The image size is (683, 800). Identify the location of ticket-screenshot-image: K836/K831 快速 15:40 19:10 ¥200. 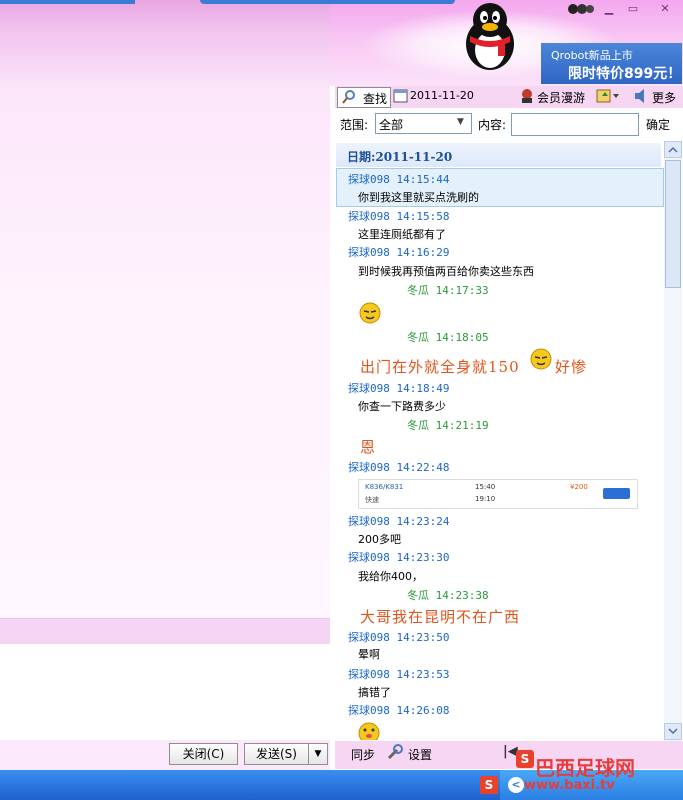
(498, 494).